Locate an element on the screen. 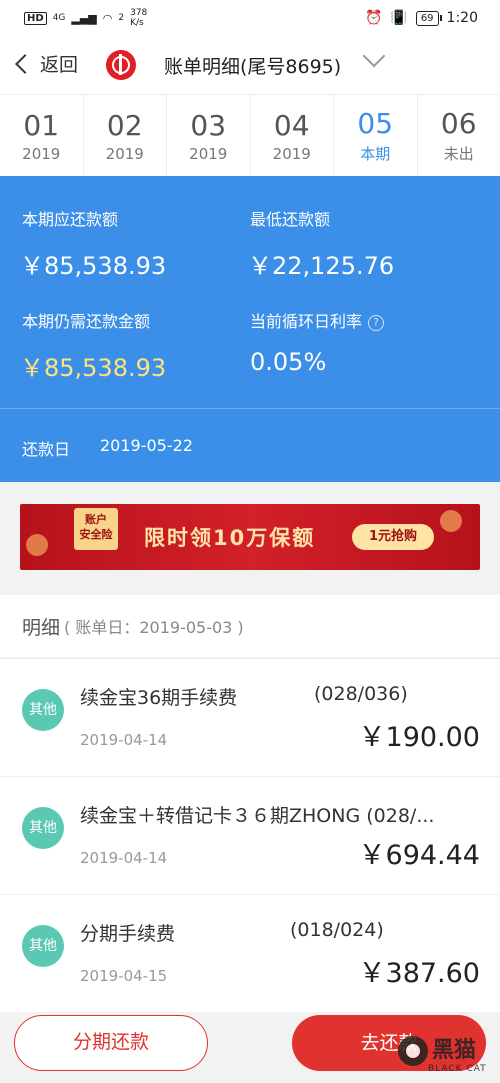  banner-tag: 账户 安全险 is located at coordinates (96, 529).